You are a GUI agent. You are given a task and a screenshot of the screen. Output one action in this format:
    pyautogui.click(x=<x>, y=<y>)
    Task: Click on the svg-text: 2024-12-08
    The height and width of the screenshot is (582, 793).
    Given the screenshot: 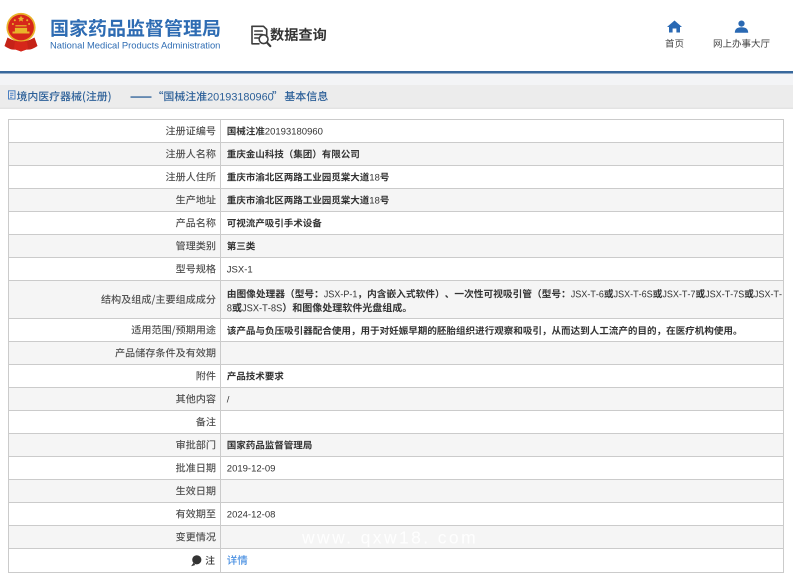 What is the action you would take?
    pyautogui.click(x=251, y=515)
    